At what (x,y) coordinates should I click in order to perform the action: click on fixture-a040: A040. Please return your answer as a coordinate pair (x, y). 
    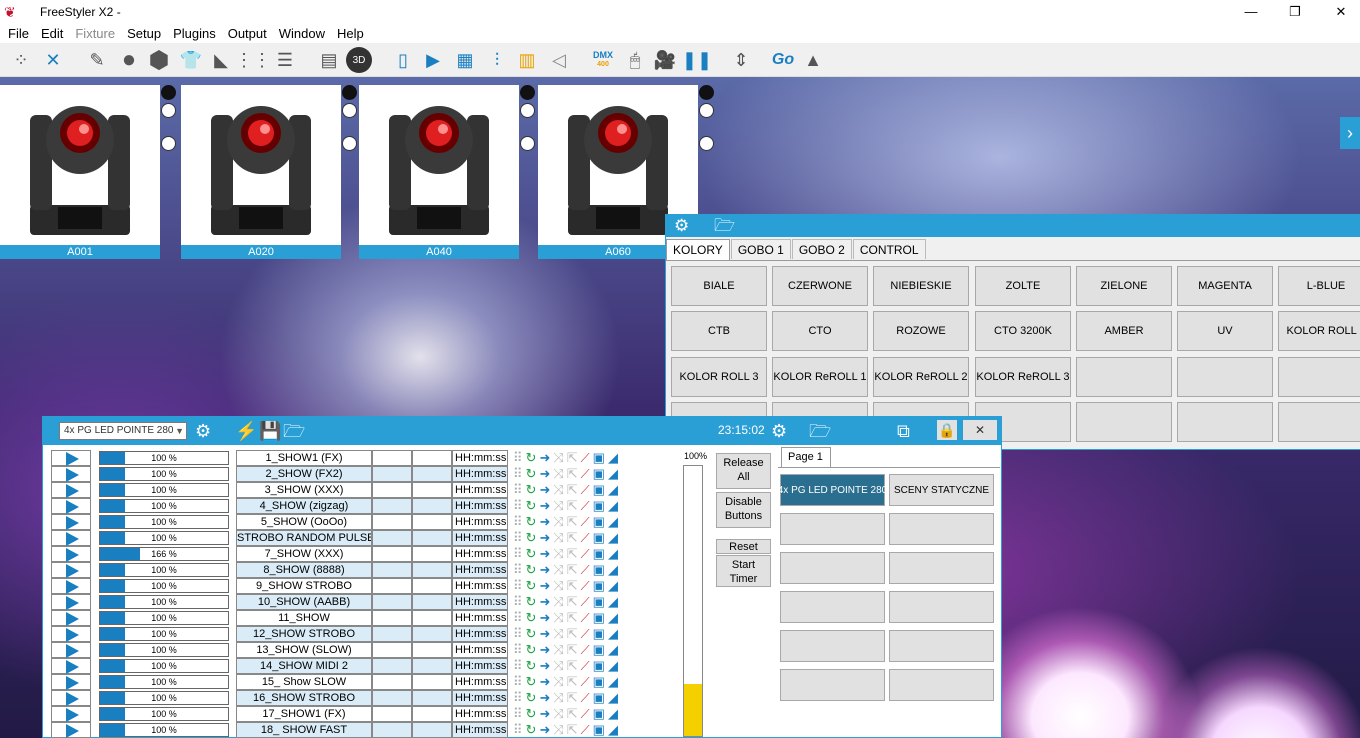
    Looking at the image, I should click on (439, 172).